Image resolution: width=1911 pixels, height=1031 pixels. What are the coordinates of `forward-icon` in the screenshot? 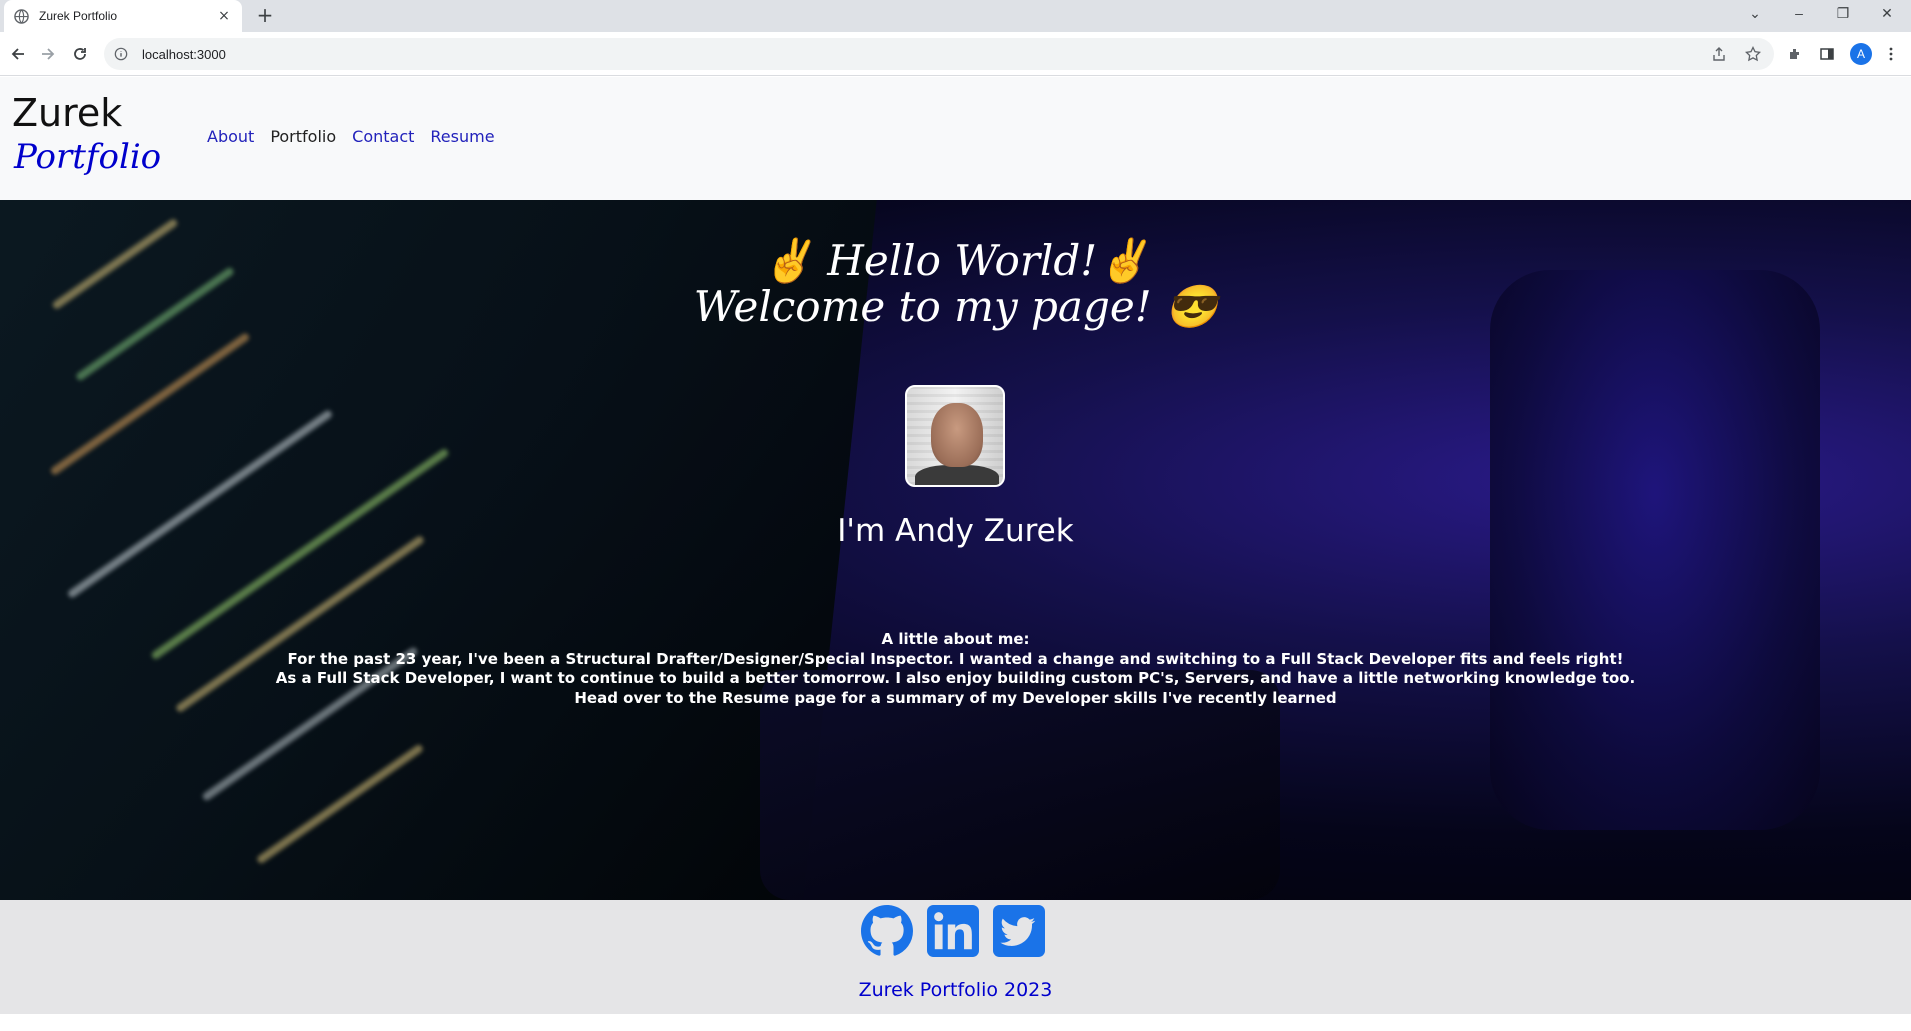 It's located at (48, 54).